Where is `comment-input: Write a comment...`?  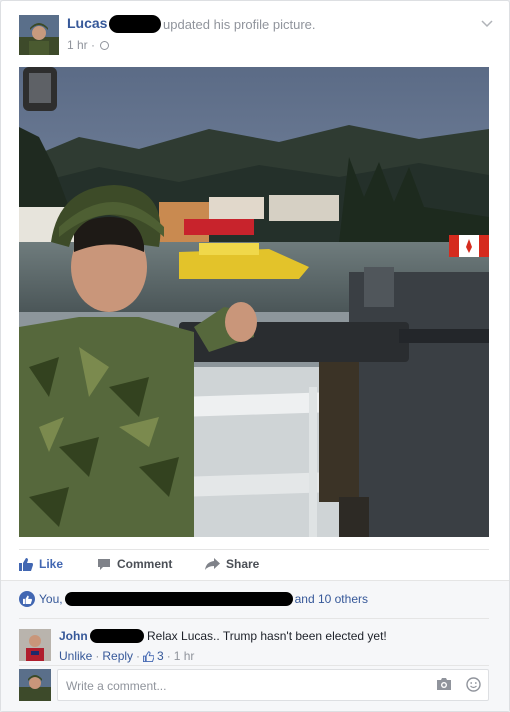 comment-input: Write a comment... is located at coordinates (273, 685).